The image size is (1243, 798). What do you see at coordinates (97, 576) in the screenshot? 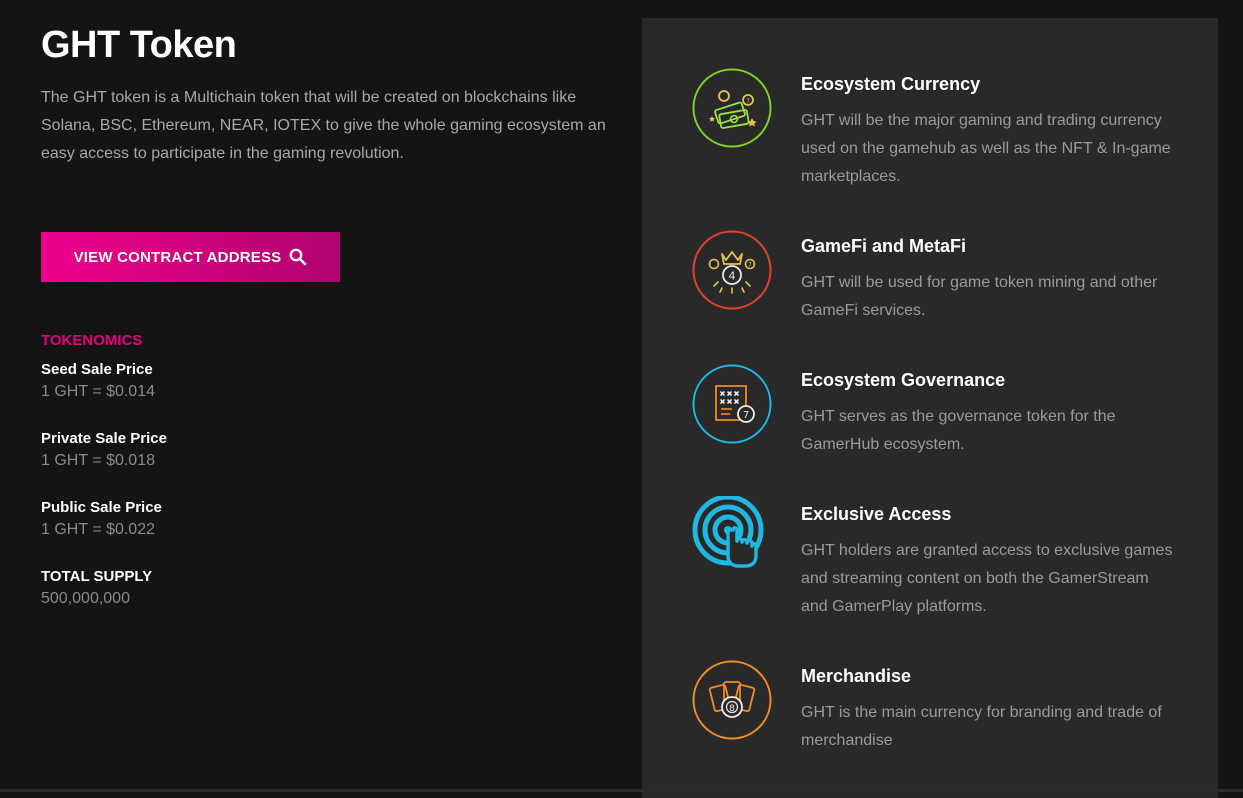
I see `tokenomics-label: TOTAL SUPPLY` at bounding box center [97, 576].